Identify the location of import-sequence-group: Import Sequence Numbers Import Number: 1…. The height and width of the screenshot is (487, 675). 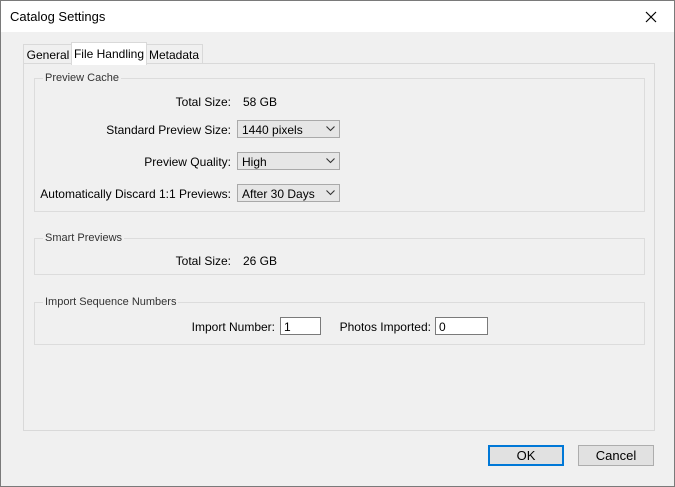
(339, 320).